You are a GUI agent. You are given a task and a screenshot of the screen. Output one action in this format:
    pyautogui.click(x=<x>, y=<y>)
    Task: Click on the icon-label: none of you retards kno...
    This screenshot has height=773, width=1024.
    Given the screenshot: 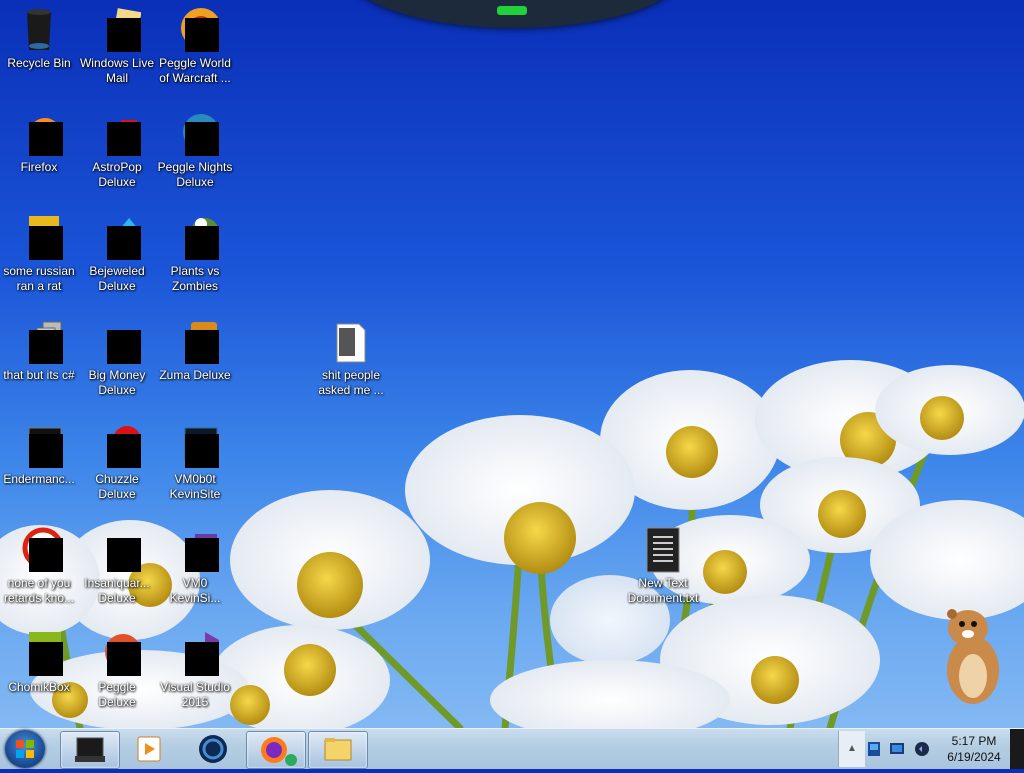 What is the action you would take?
    pyautogui.click(x=39, y=590)
    